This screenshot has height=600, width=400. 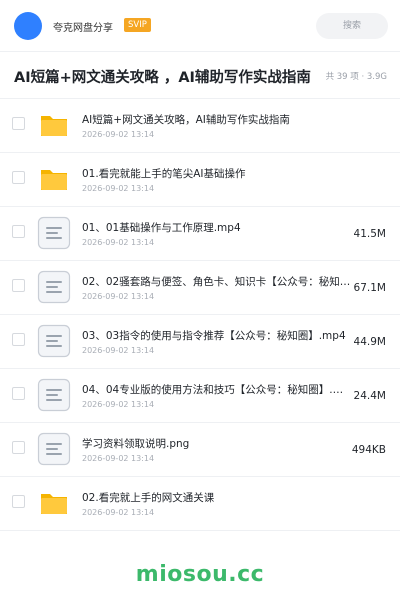 What do you see at coordinates (369, 234) in the screenshot?
I see `file-size: 41.5M` at bounding box center [369, 234].